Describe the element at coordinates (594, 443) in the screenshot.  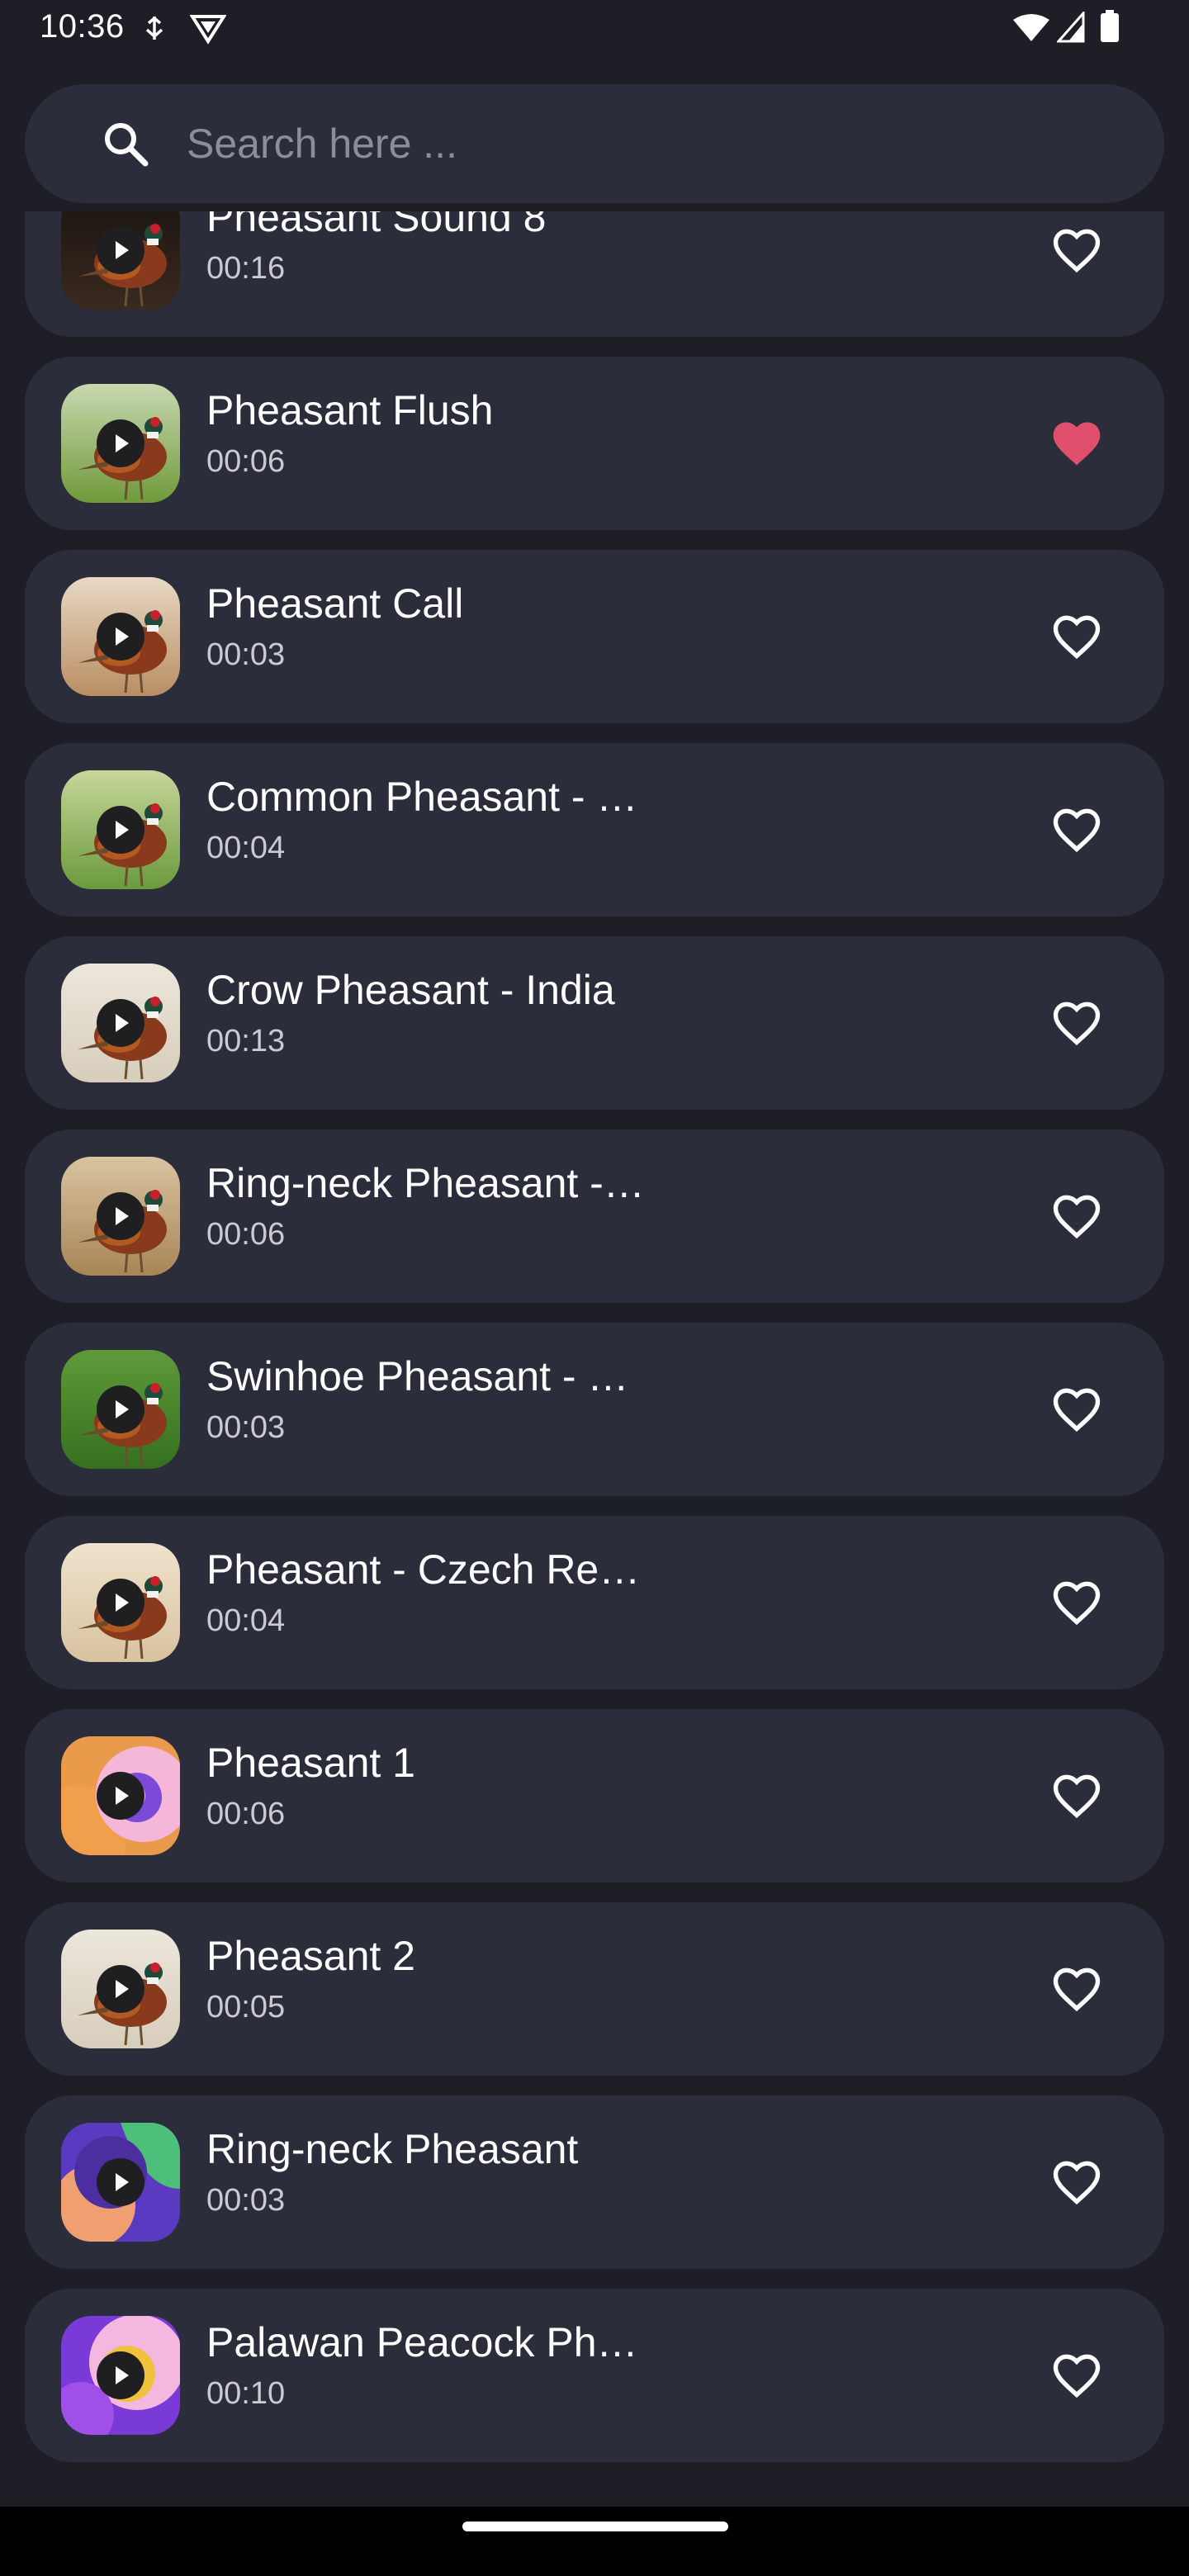
I see `sound-card: Pheasant Flush 00:06` at that location.